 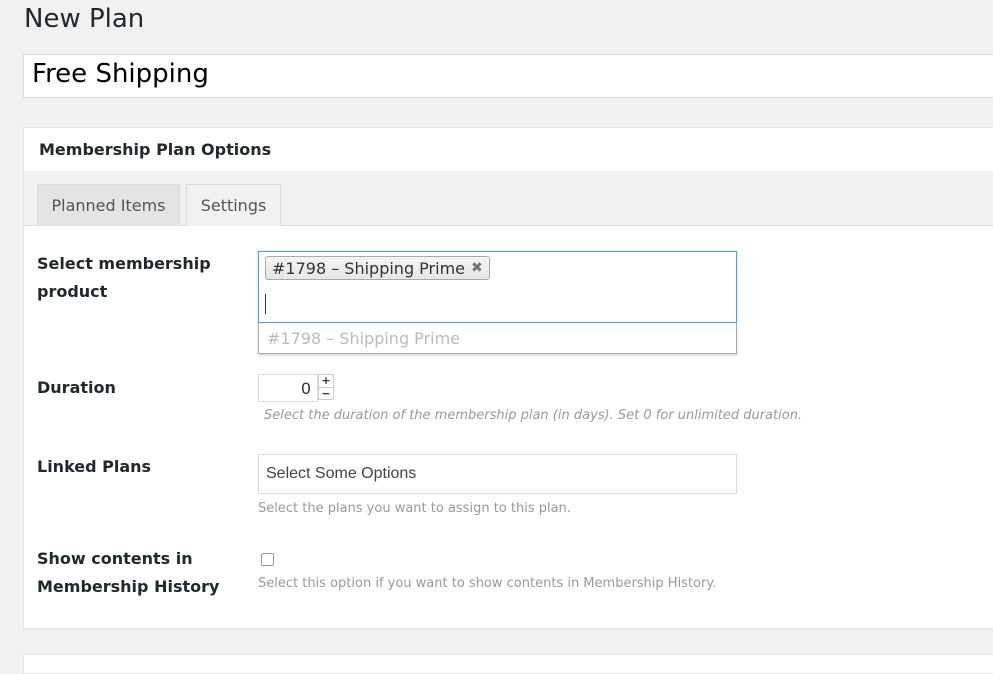 I want to click on duration-value: 0, so click(x=305, y=388).